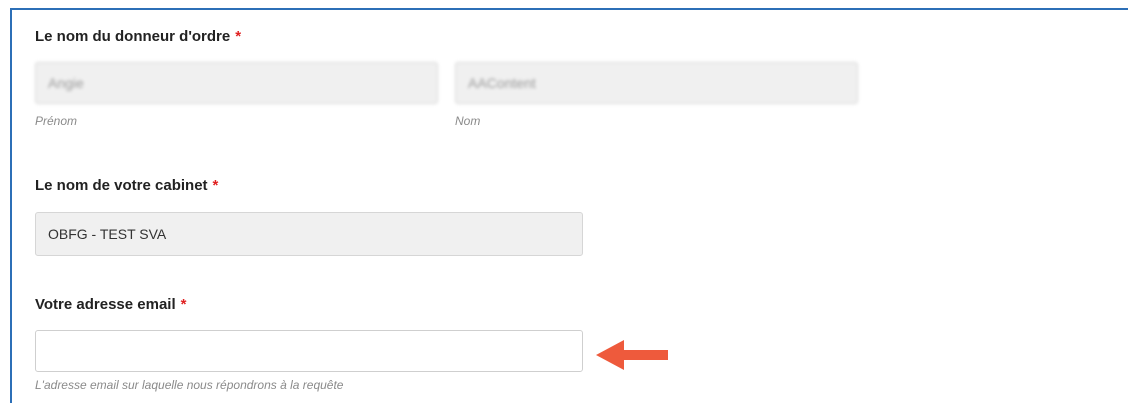 The image size is (1128, 403). I want to click on last-name-caption: Nom, so click(468, 121).